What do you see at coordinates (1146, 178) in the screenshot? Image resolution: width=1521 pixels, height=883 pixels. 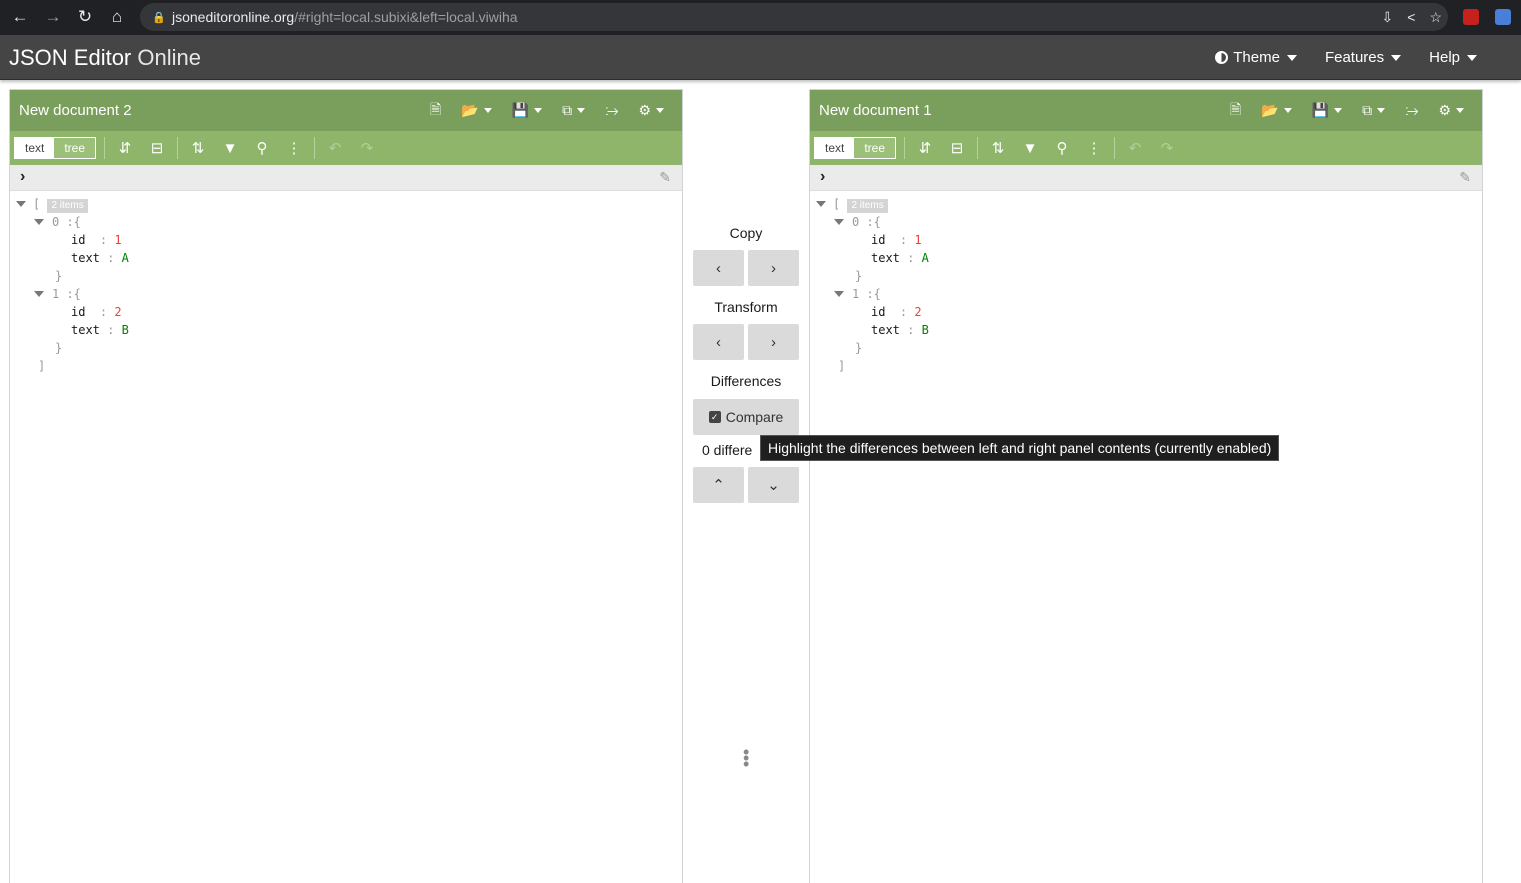 I see `navigation-bar: › ✎` at bounding box center [1146, 178].